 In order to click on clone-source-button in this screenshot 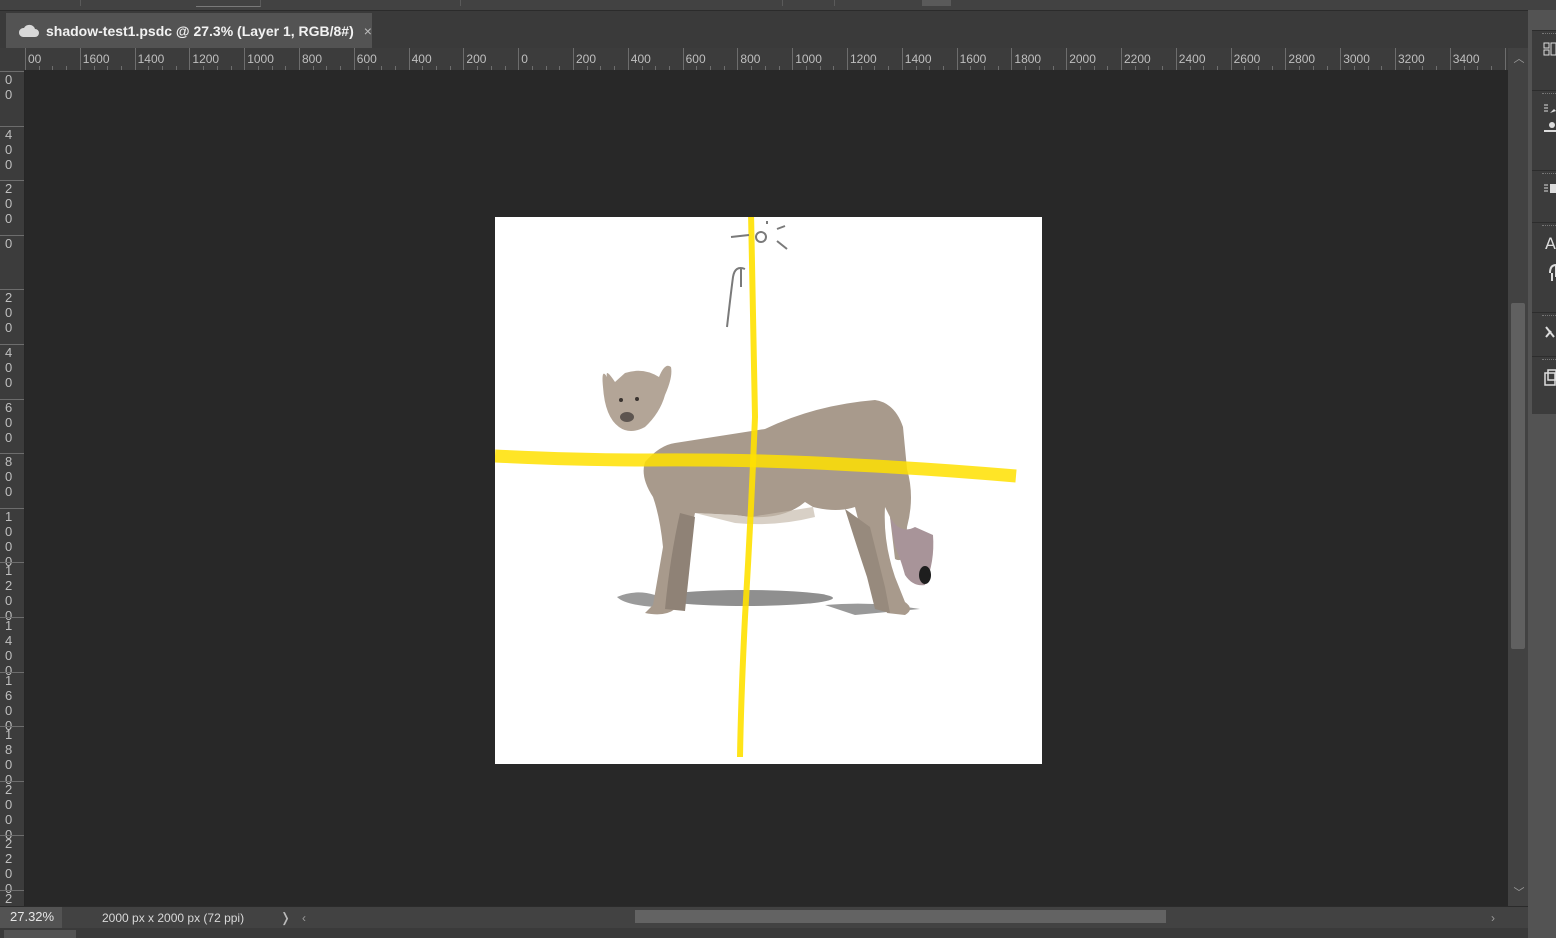, I will do `click(1544, 376)`.